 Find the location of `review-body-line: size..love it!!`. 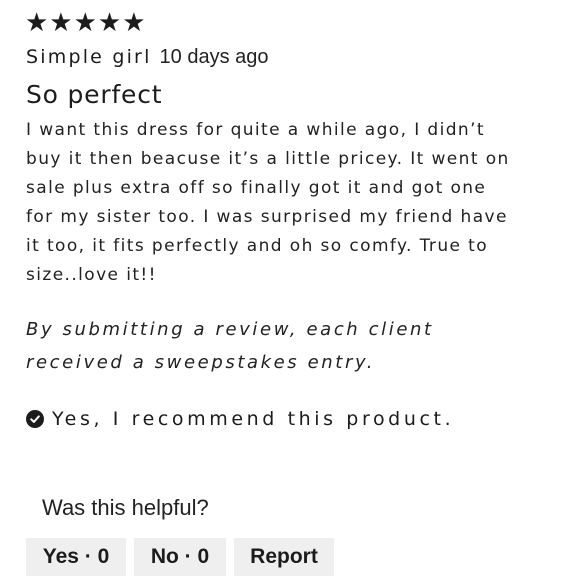

review-body-line: size..love it!! is located at coordinates (91, 275).